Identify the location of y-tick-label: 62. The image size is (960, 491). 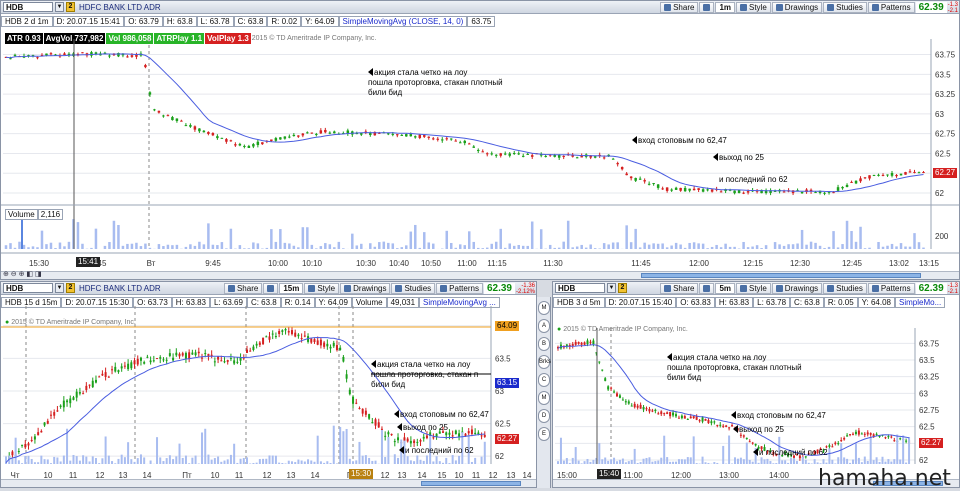
(923, 460).